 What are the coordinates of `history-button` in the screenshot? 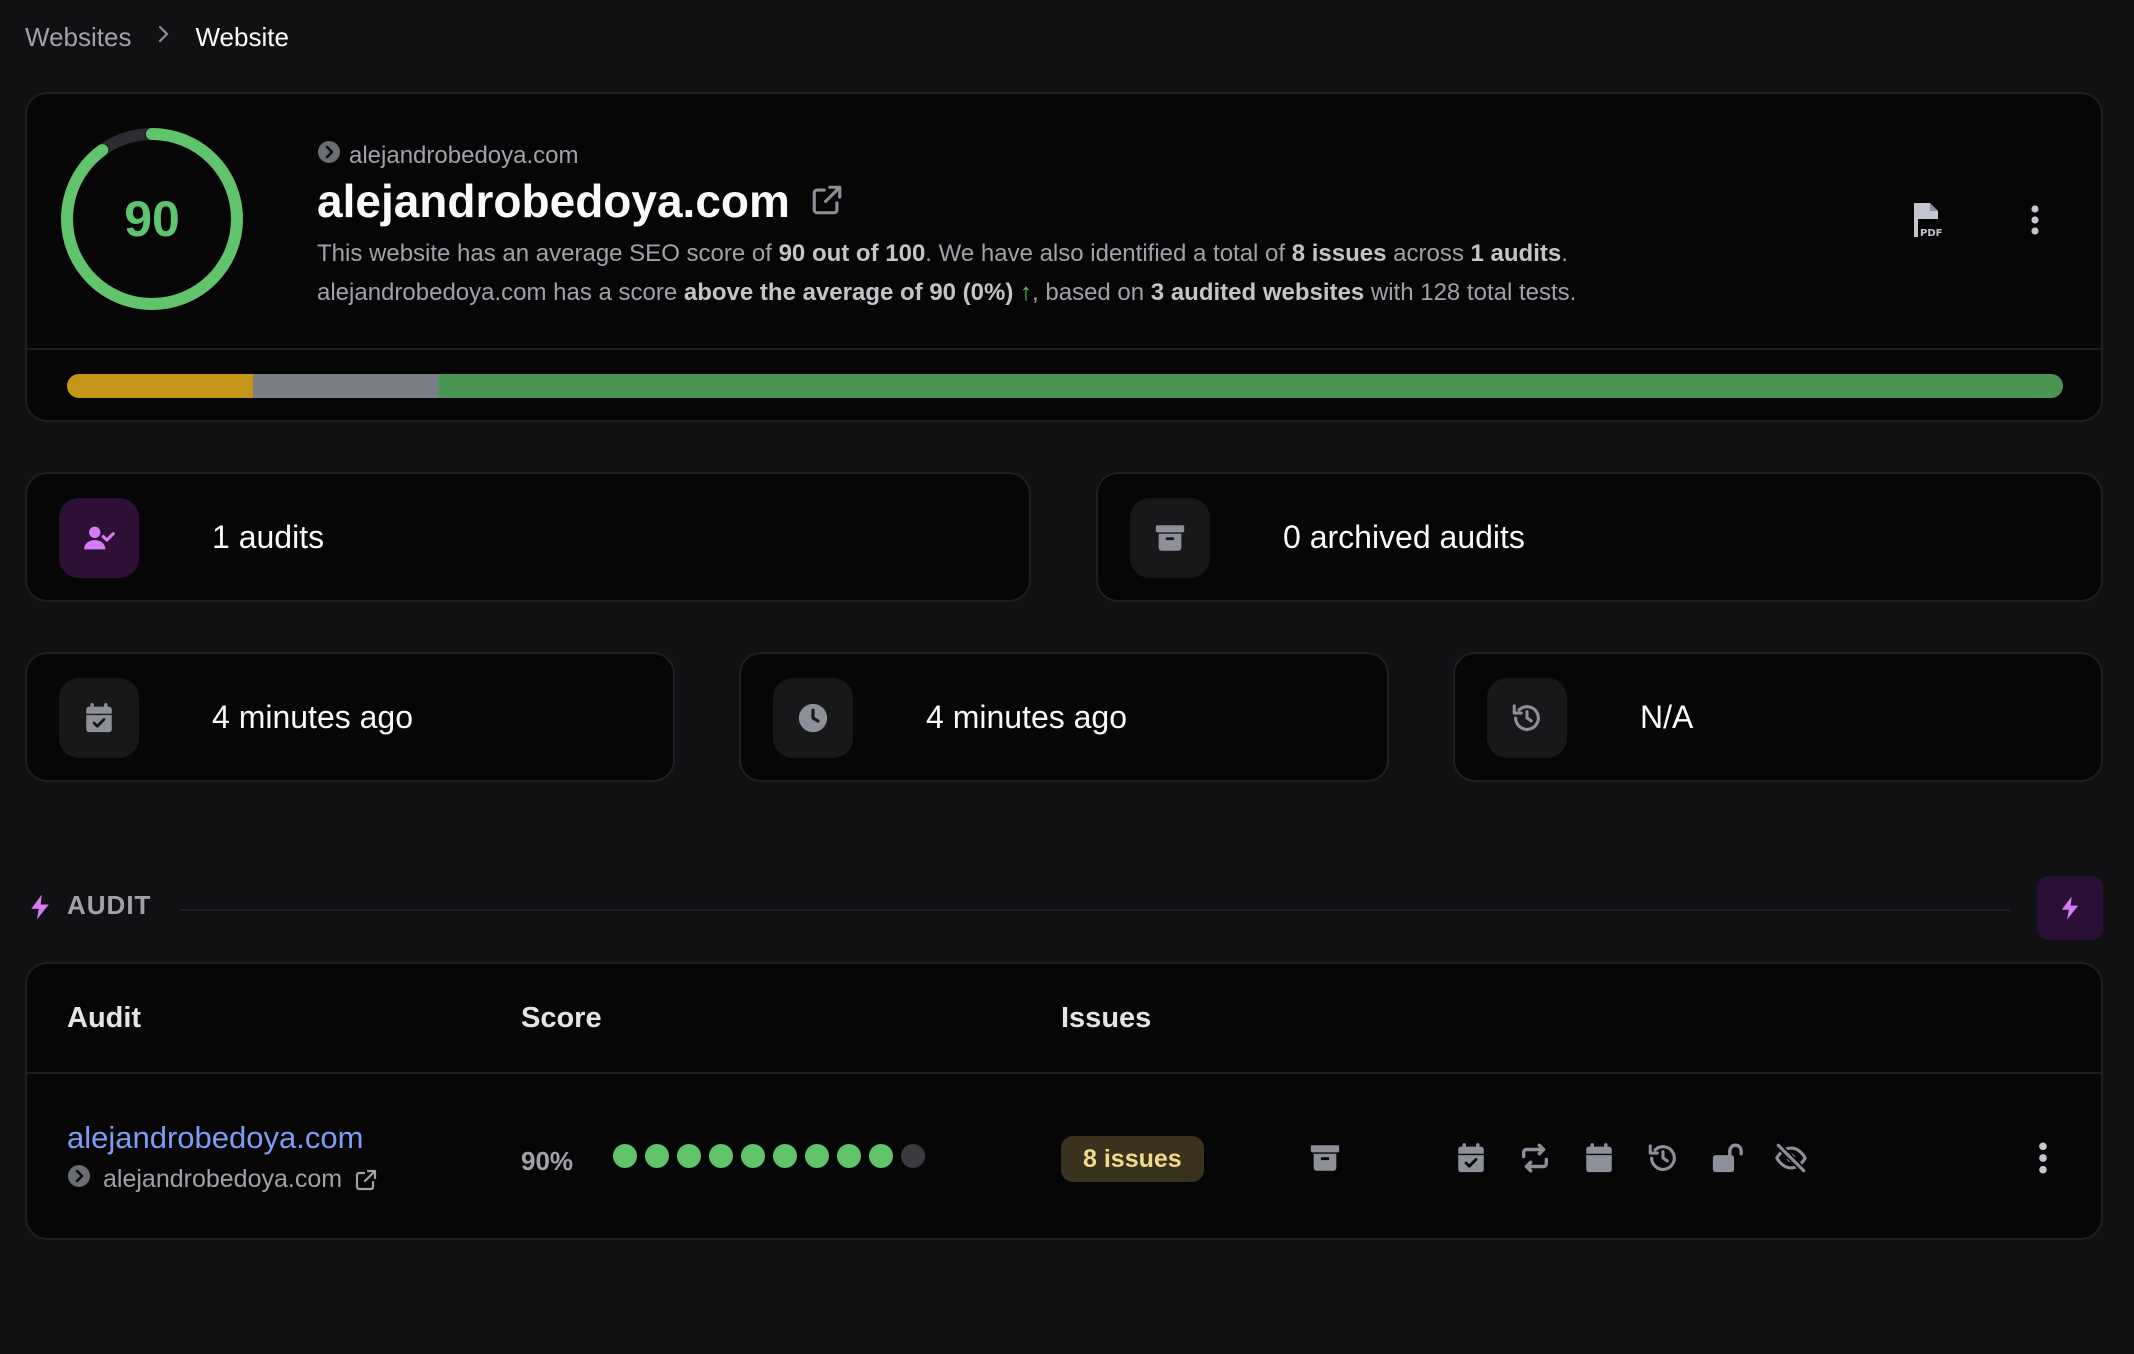 It's located at (1663, 1158).